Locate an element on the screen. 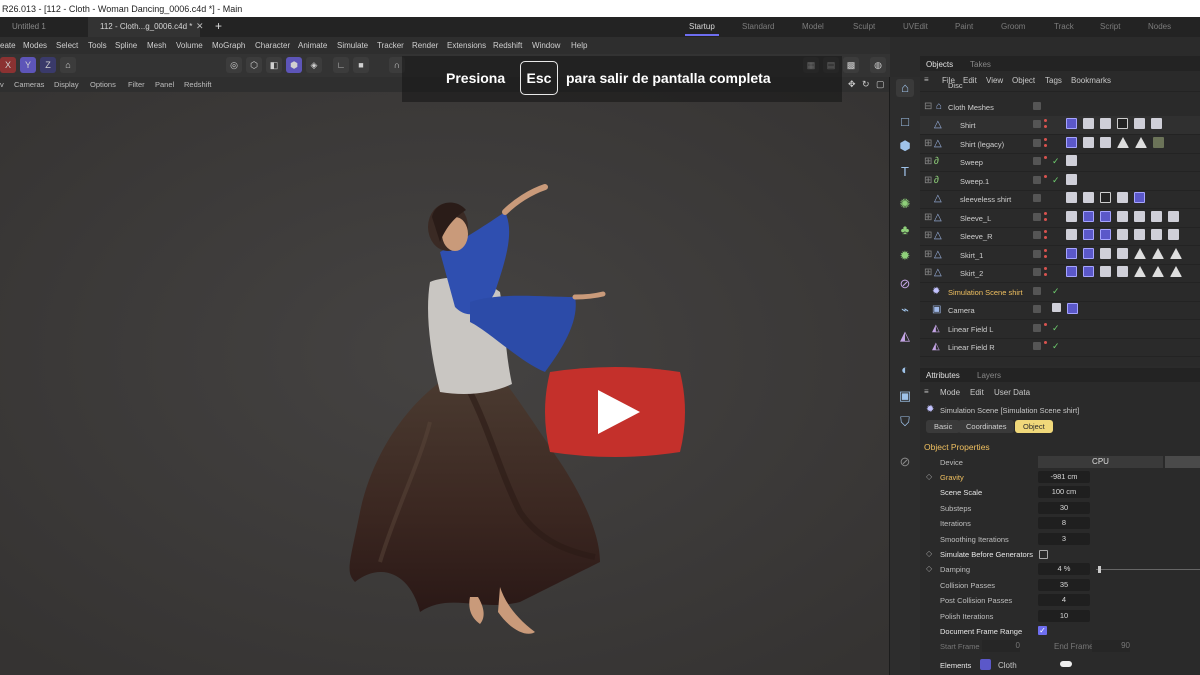 This screenshot has width=1200, height=675. viewport-maximize-icon: ▢ is located at coordinates (880, 84).